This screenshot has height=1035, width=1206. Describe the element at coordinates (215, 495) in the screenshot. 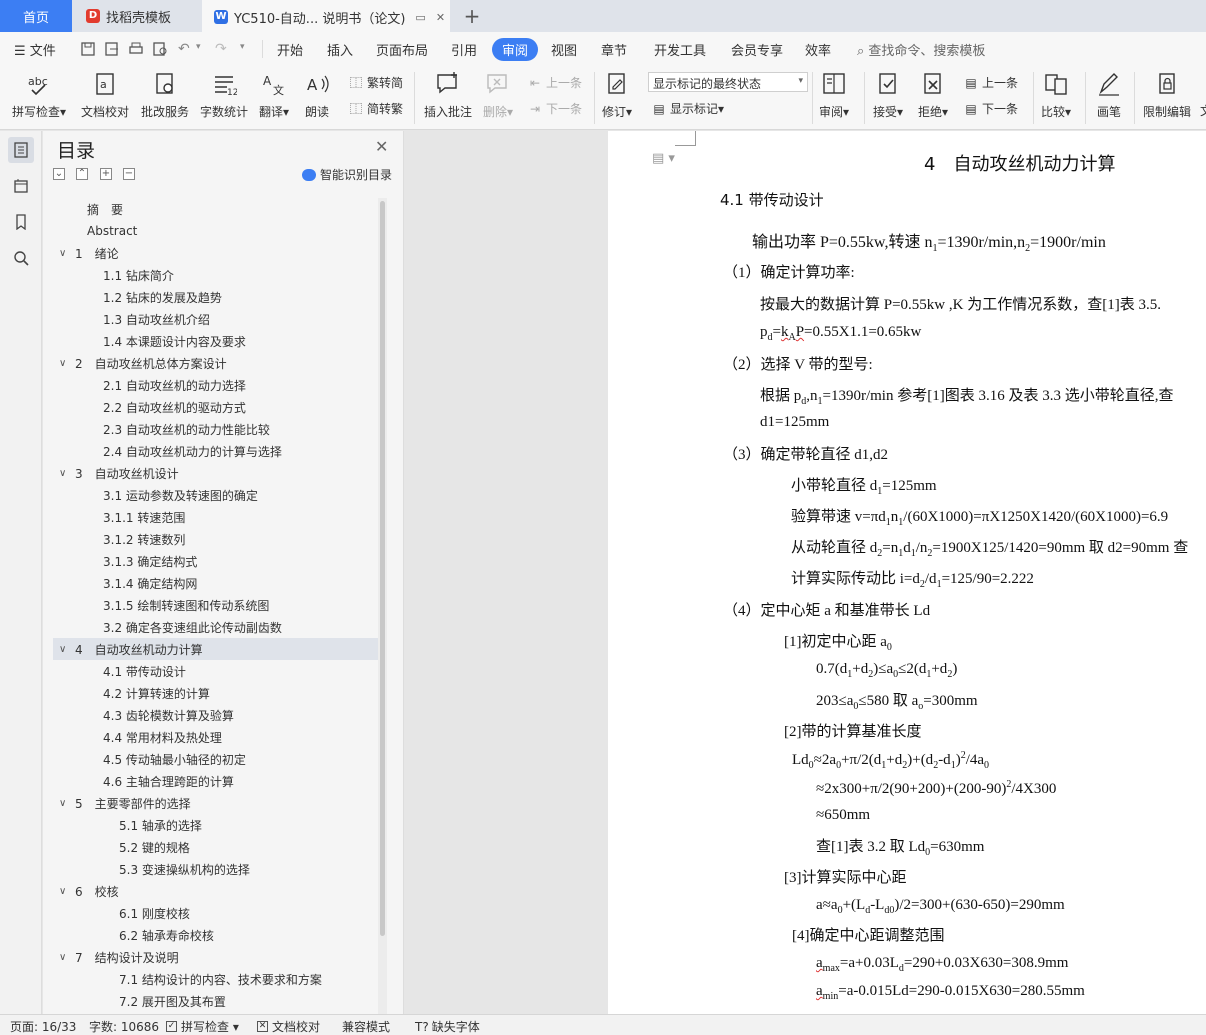

I see `toc-item: 3.1 运动参数及转速图的确定` at that location.